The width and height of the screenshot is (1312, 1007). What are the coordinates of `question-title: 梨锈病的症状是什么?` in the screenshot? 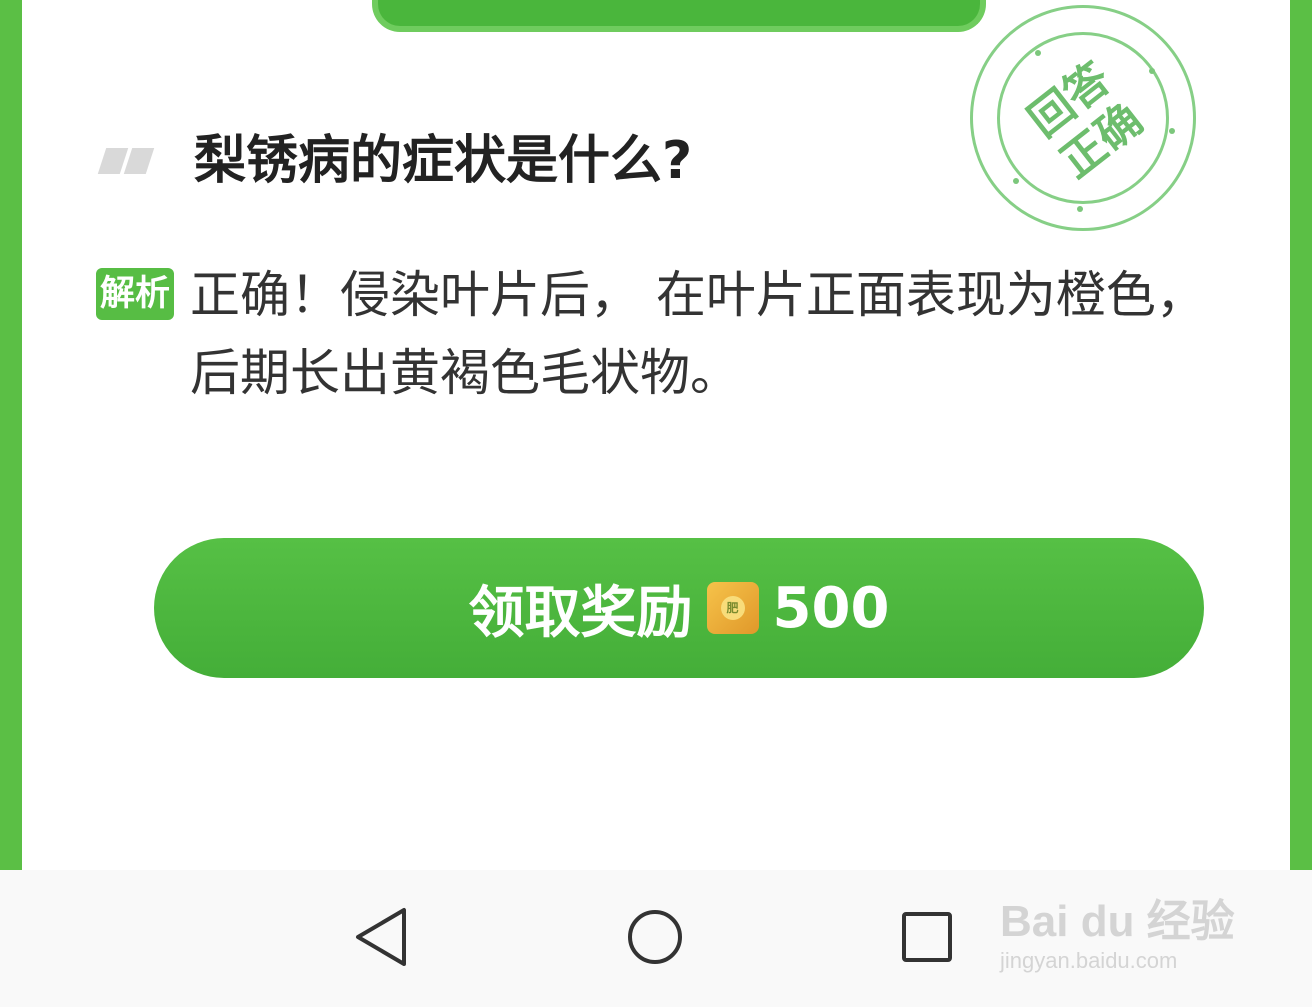 It's located at (443, 161).